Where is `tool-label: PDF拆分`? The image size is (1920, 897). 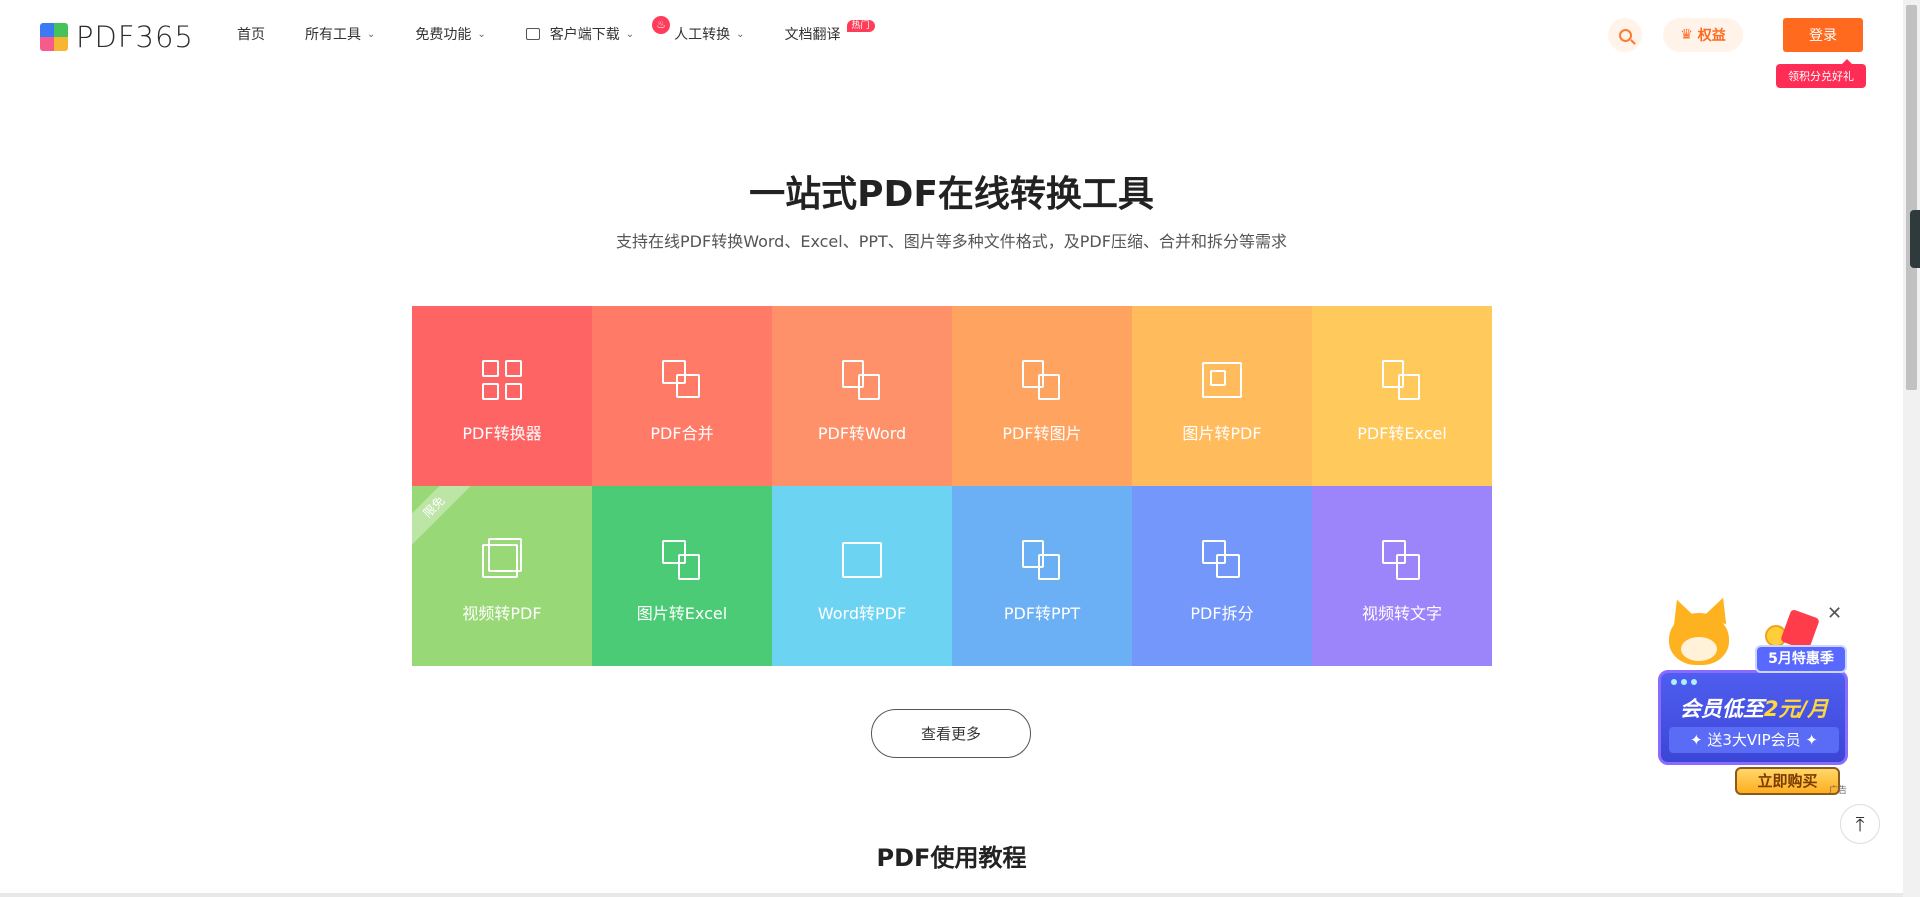
tool-label: PDF拆分 is located at coordinates (1222, 613).